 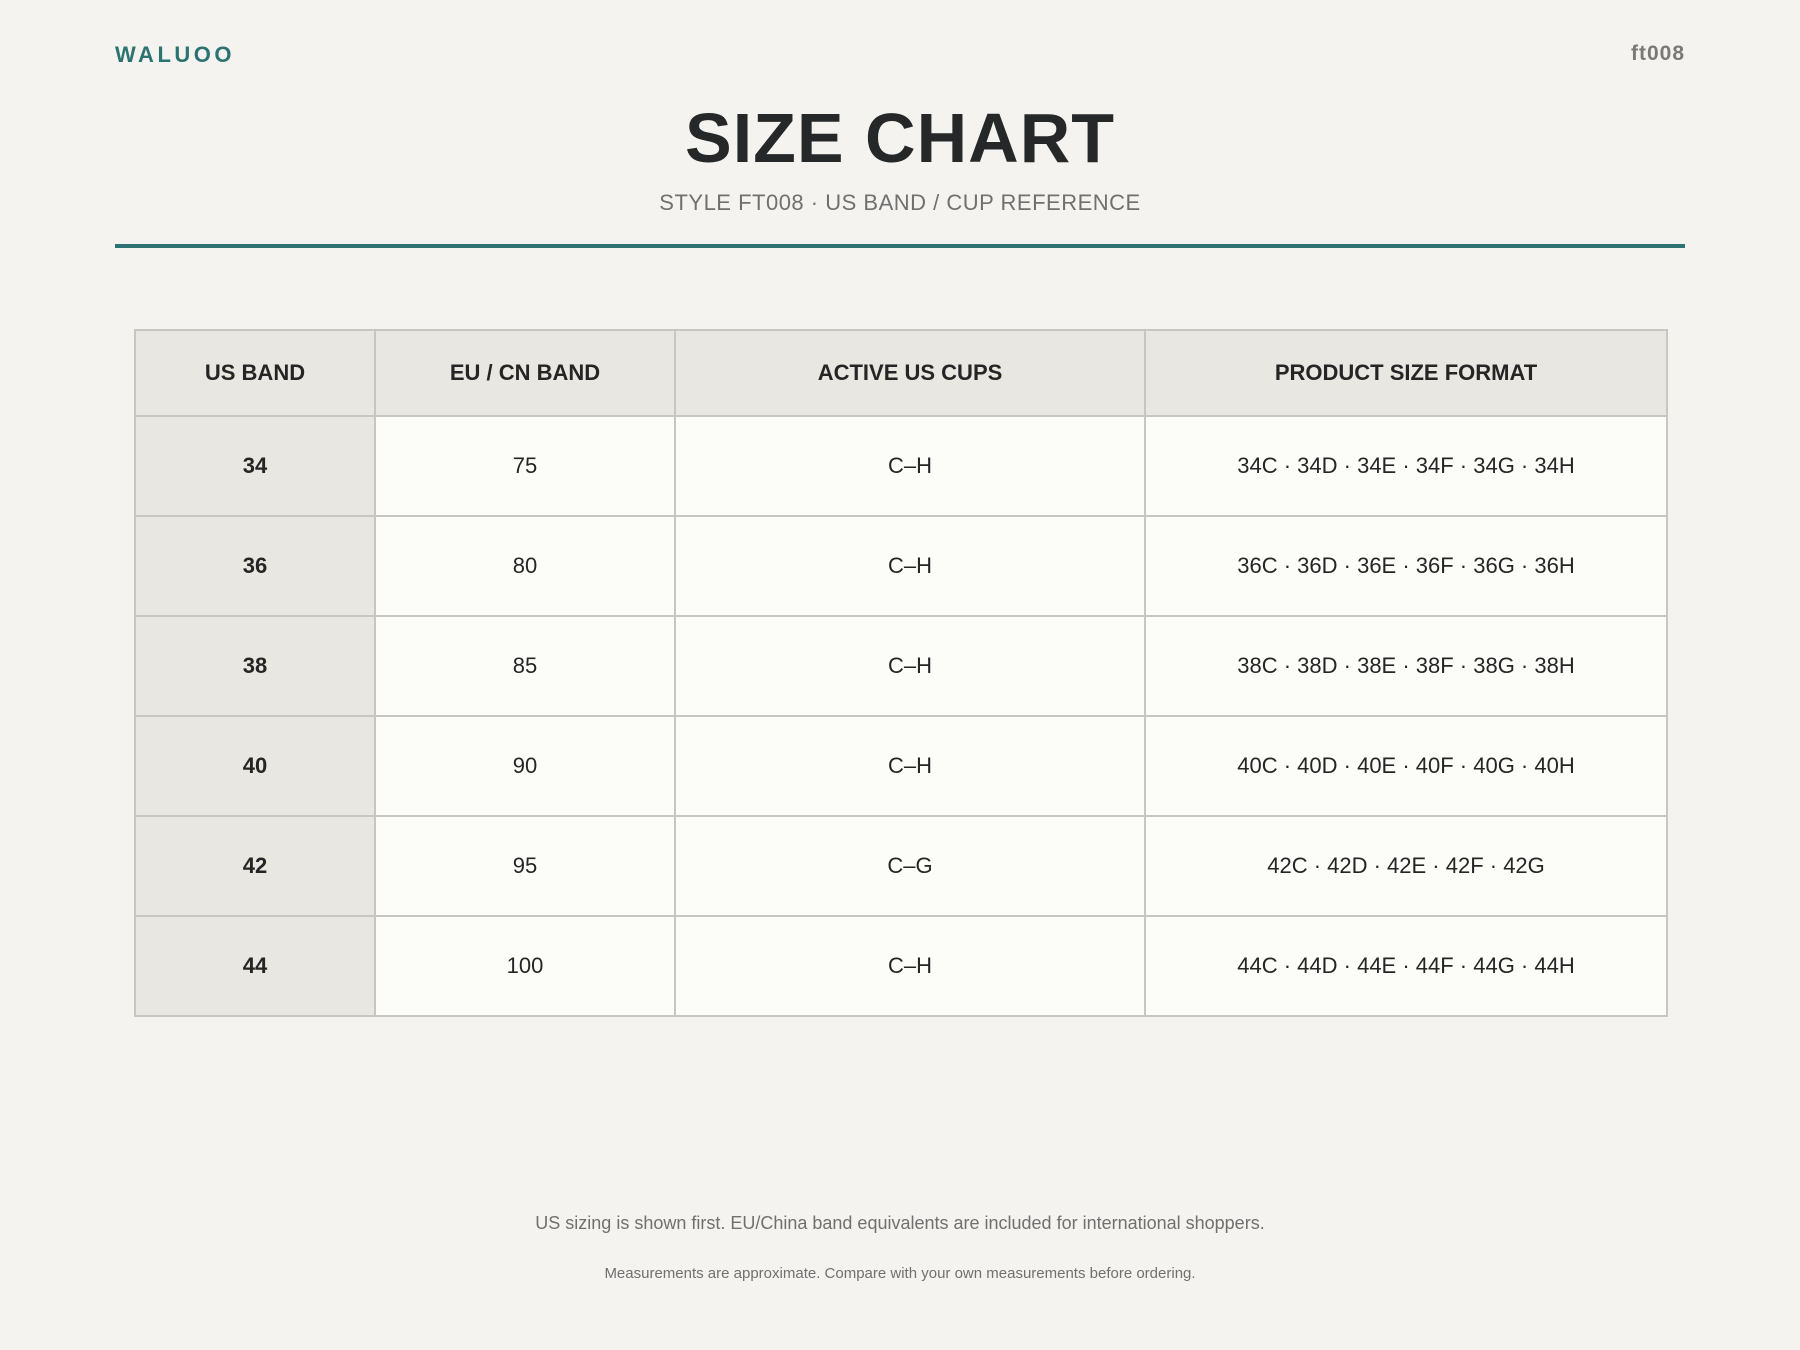 I want to click on page-title: SIZE CHART, so click(x=900, y=138).